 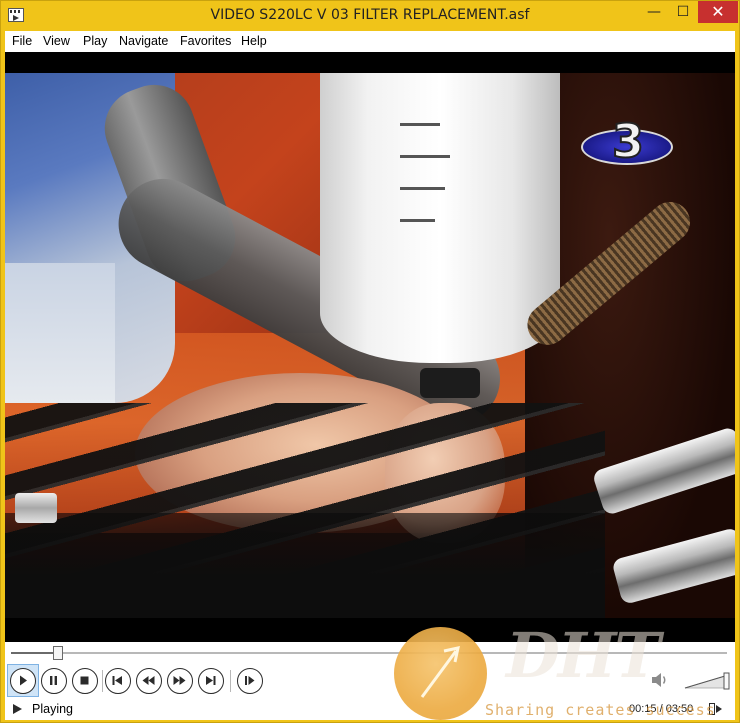 I want to click on seek-thumb, so click(x=58, y=653).